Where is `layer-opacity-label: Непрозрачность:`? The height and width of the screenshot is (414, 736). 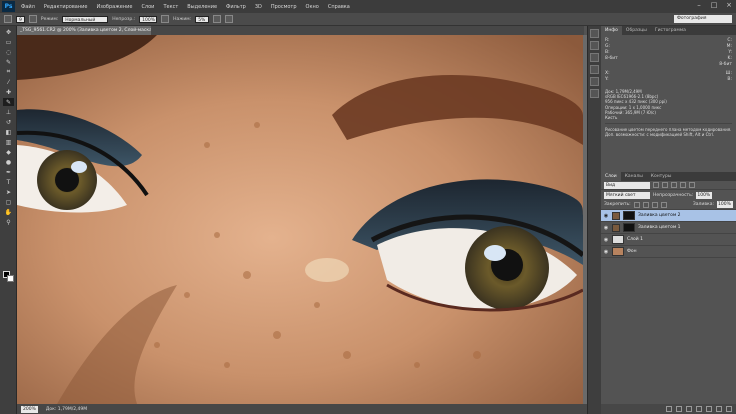
layer-opacity-label: Непрозрачность: is located at coordinates (673, 195).